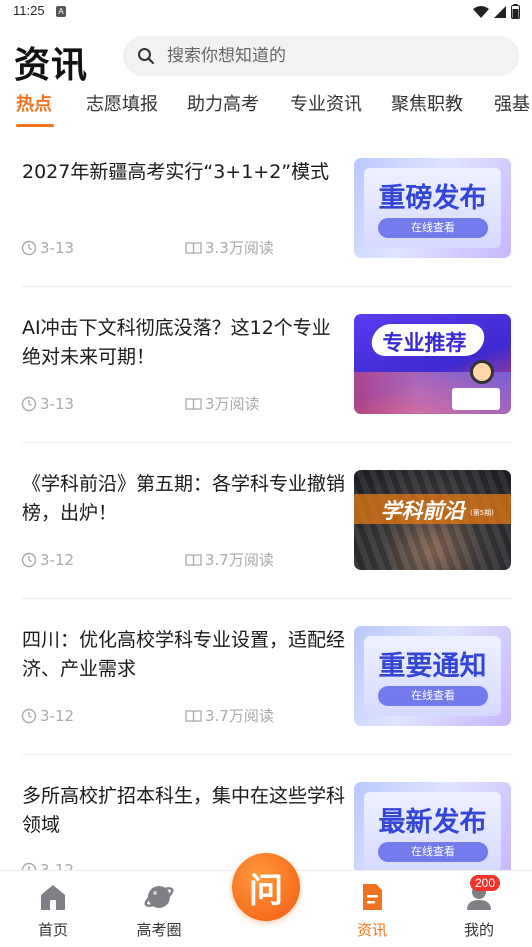 This screenshot has height=947, width=532. Describe the element at coordinates (266, 890) in the screenshot. I see `ask-icon: 问` at that location.